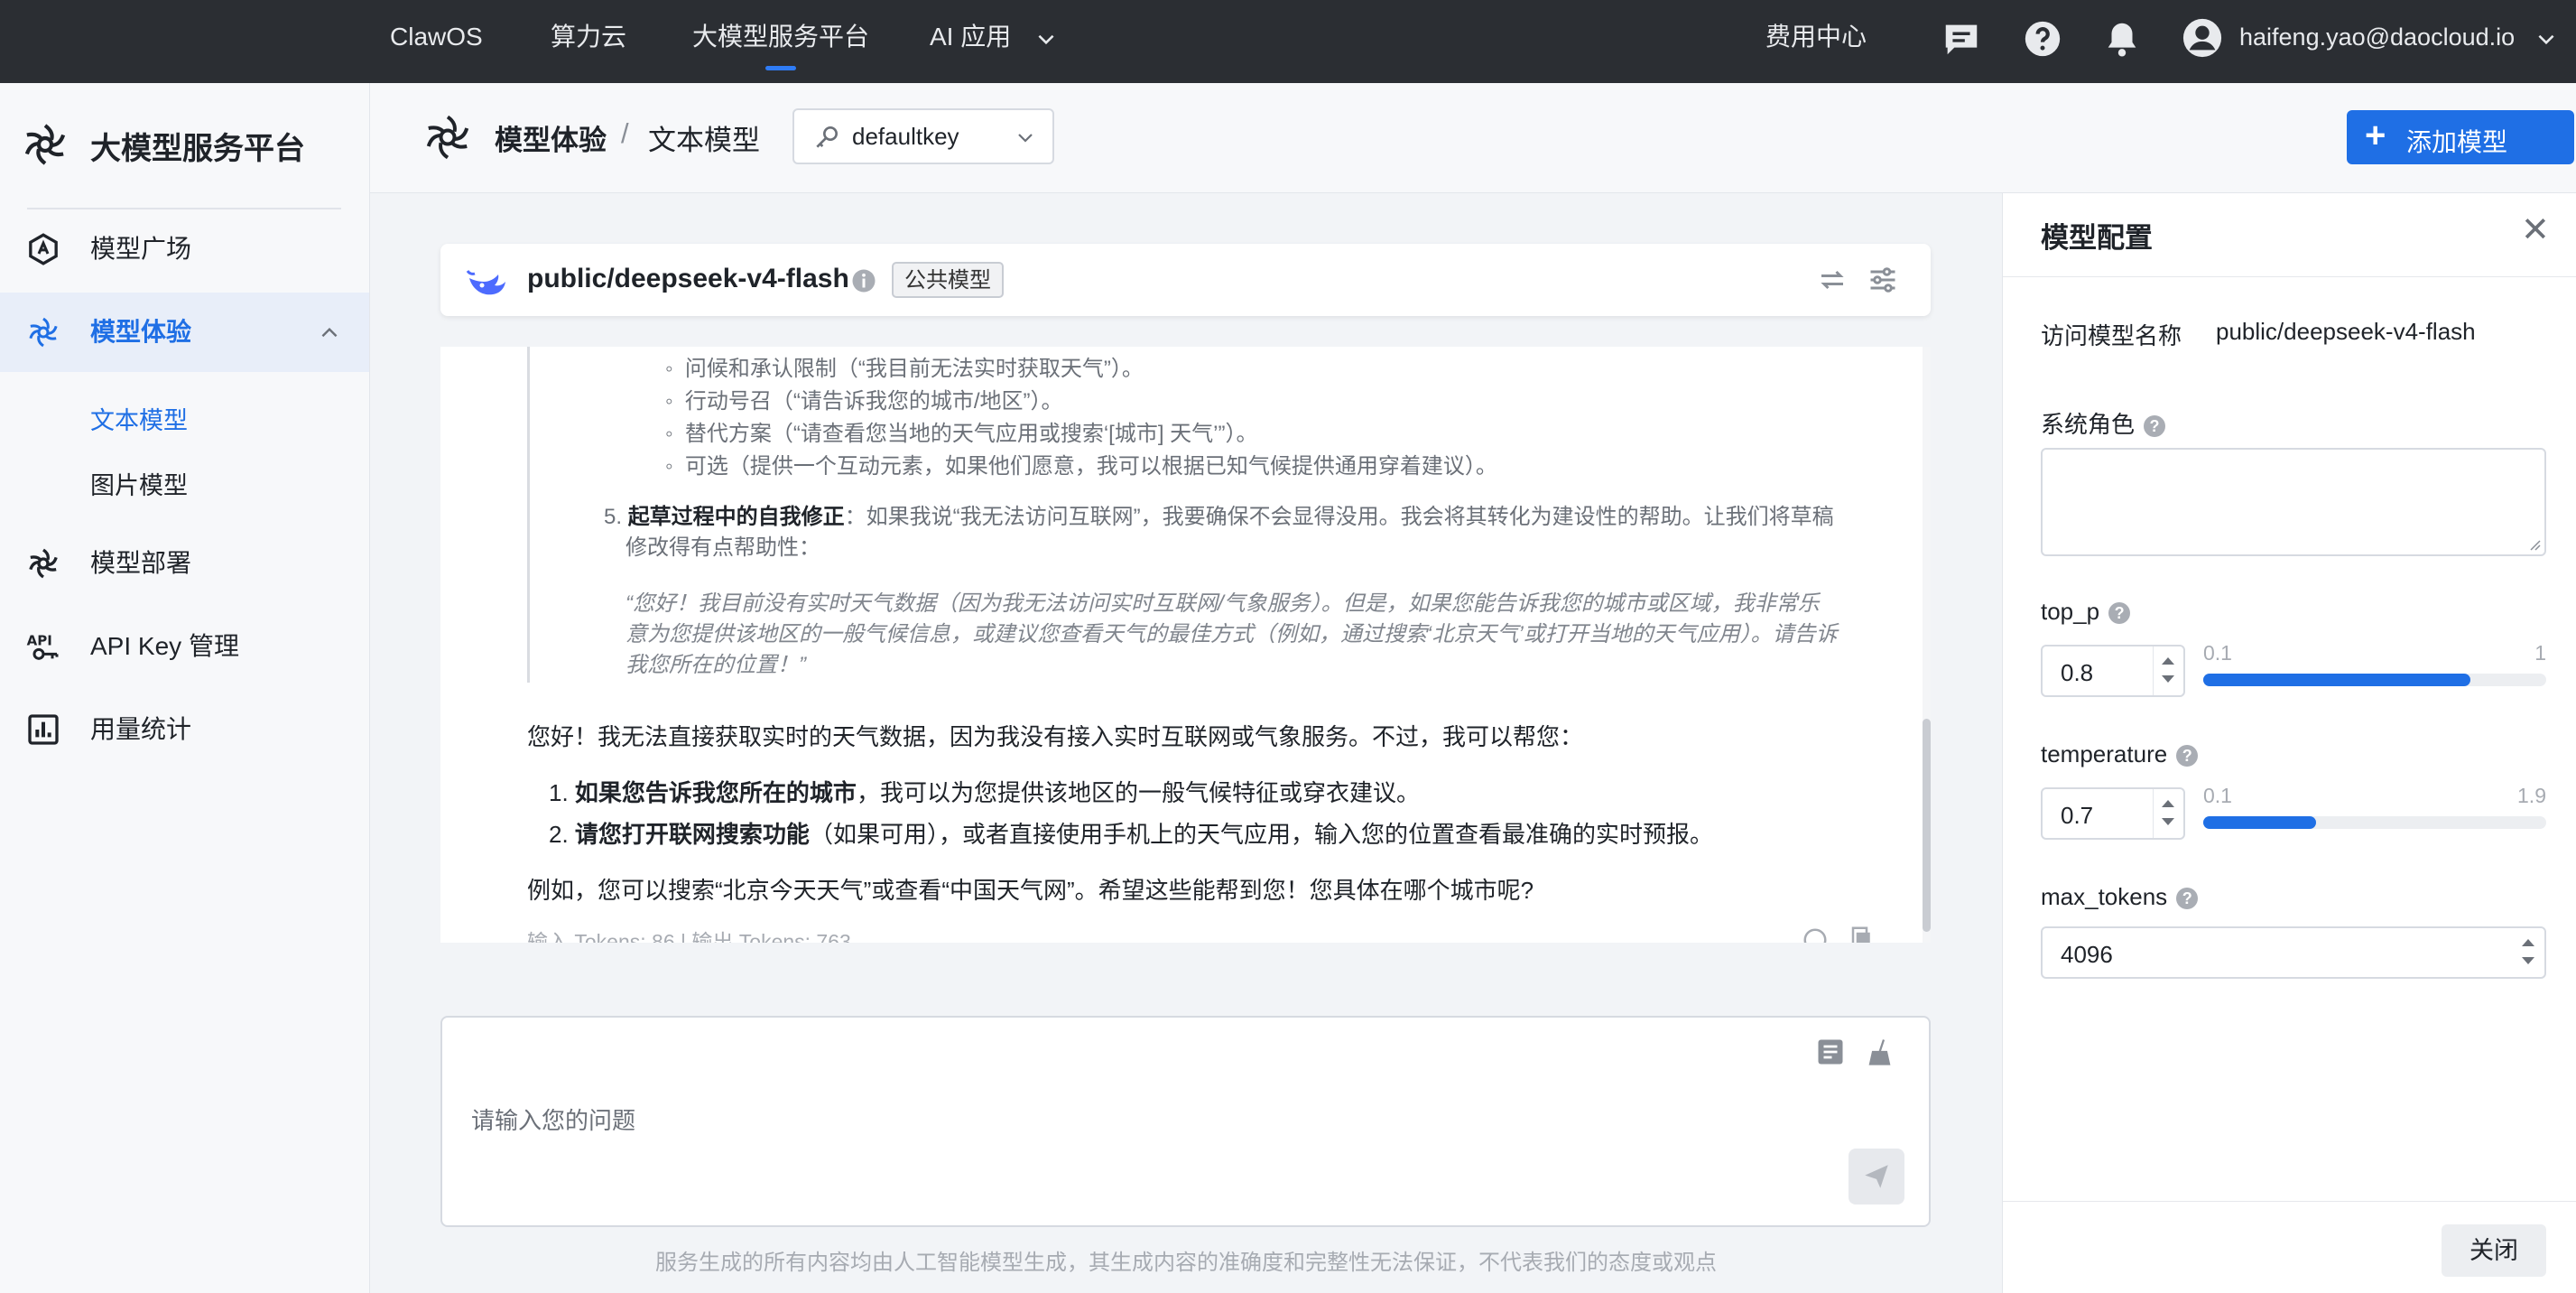 This screenshot has height=1293, width=2576. I want to click on chevron-up-icon, so click(329, 333).